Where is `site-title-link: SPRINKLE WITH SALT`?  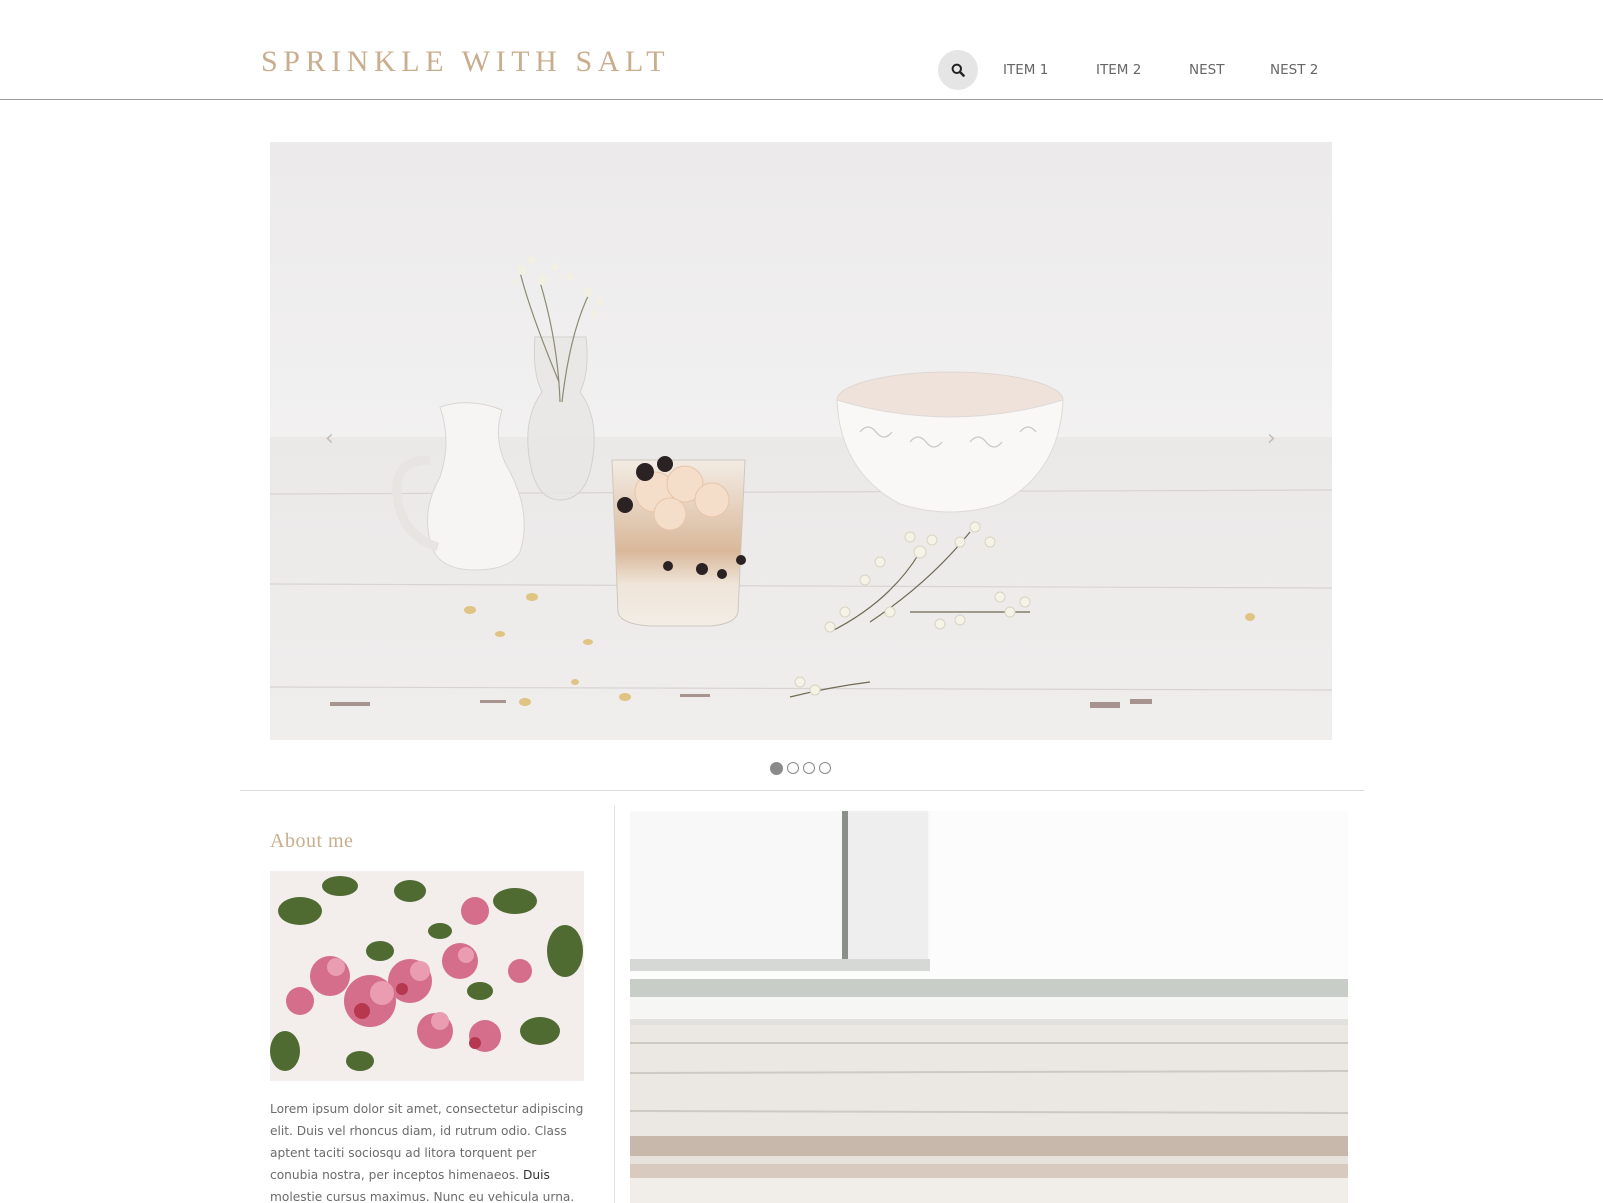 site-title-link: SPRINKLE WITH SALT is located at coordinates (465, 62).